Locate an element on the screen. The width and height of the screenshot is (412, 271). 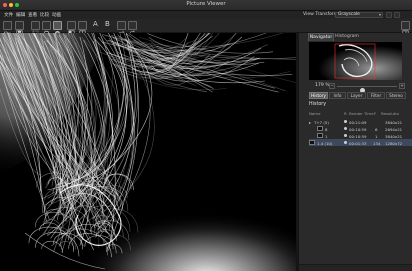
view-lock-button is located at coordinates (397, 14).